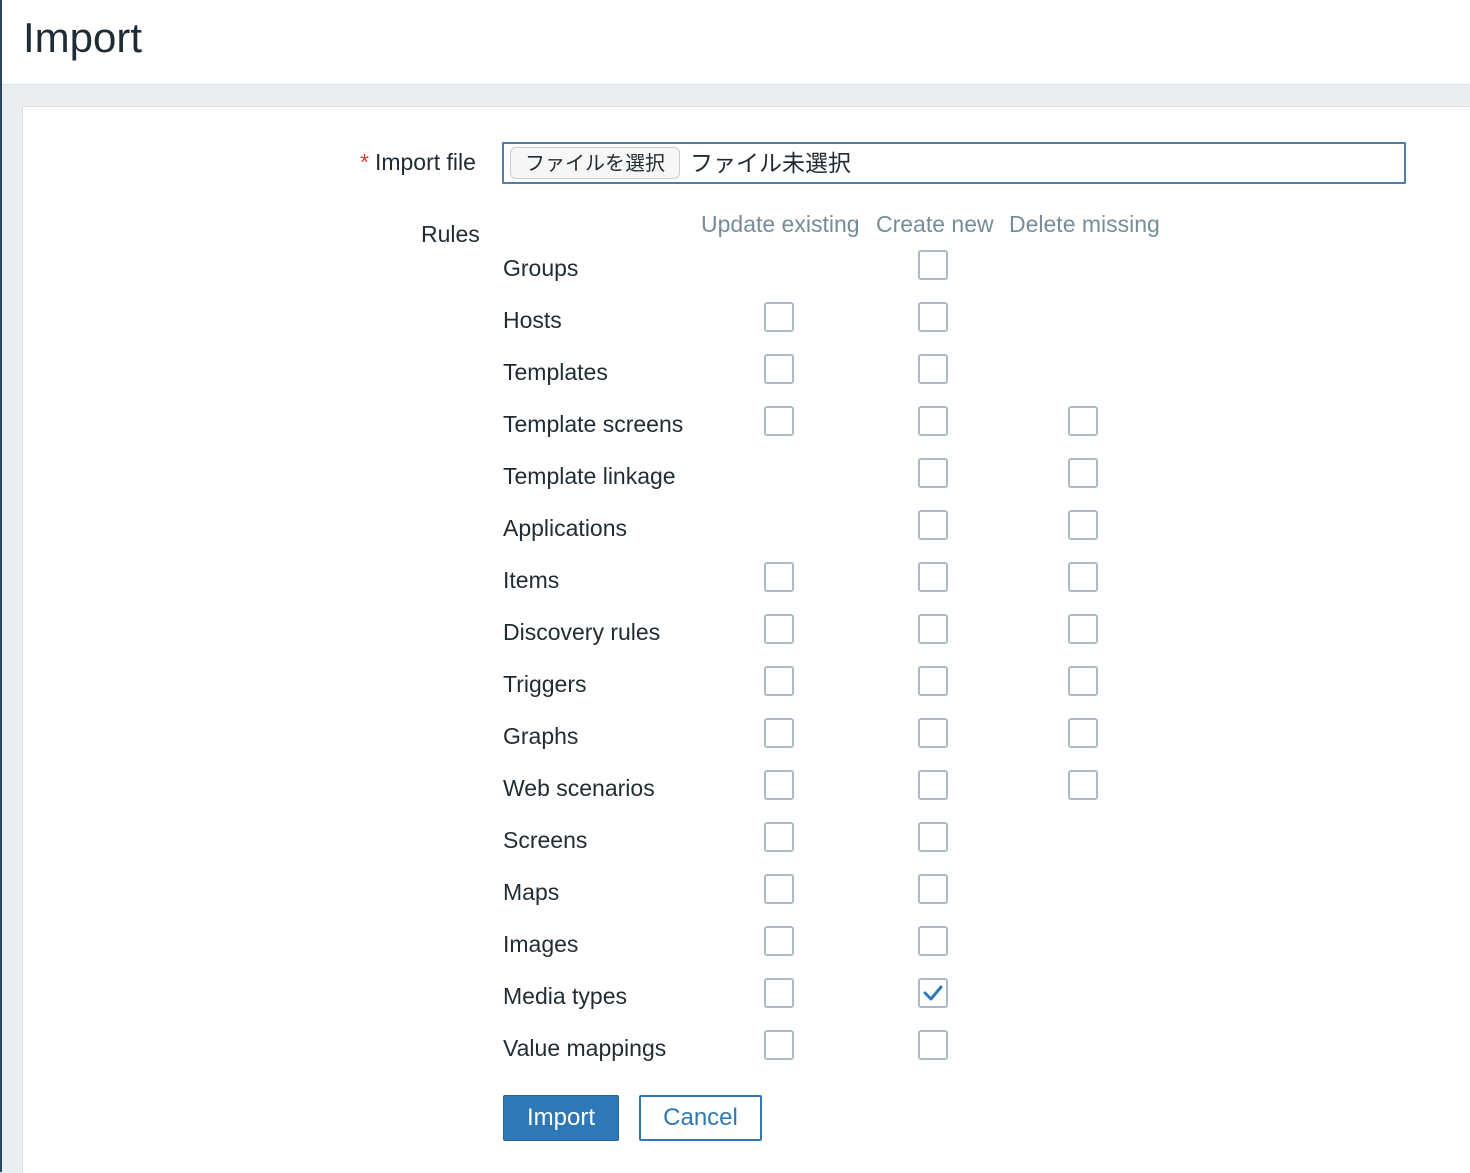 This screenshot has width=1470, height=1173. What do you see at coordinates (779, 941) in the screenshot?
I see `checkbox-update-images` at bounding box center [779, 941].